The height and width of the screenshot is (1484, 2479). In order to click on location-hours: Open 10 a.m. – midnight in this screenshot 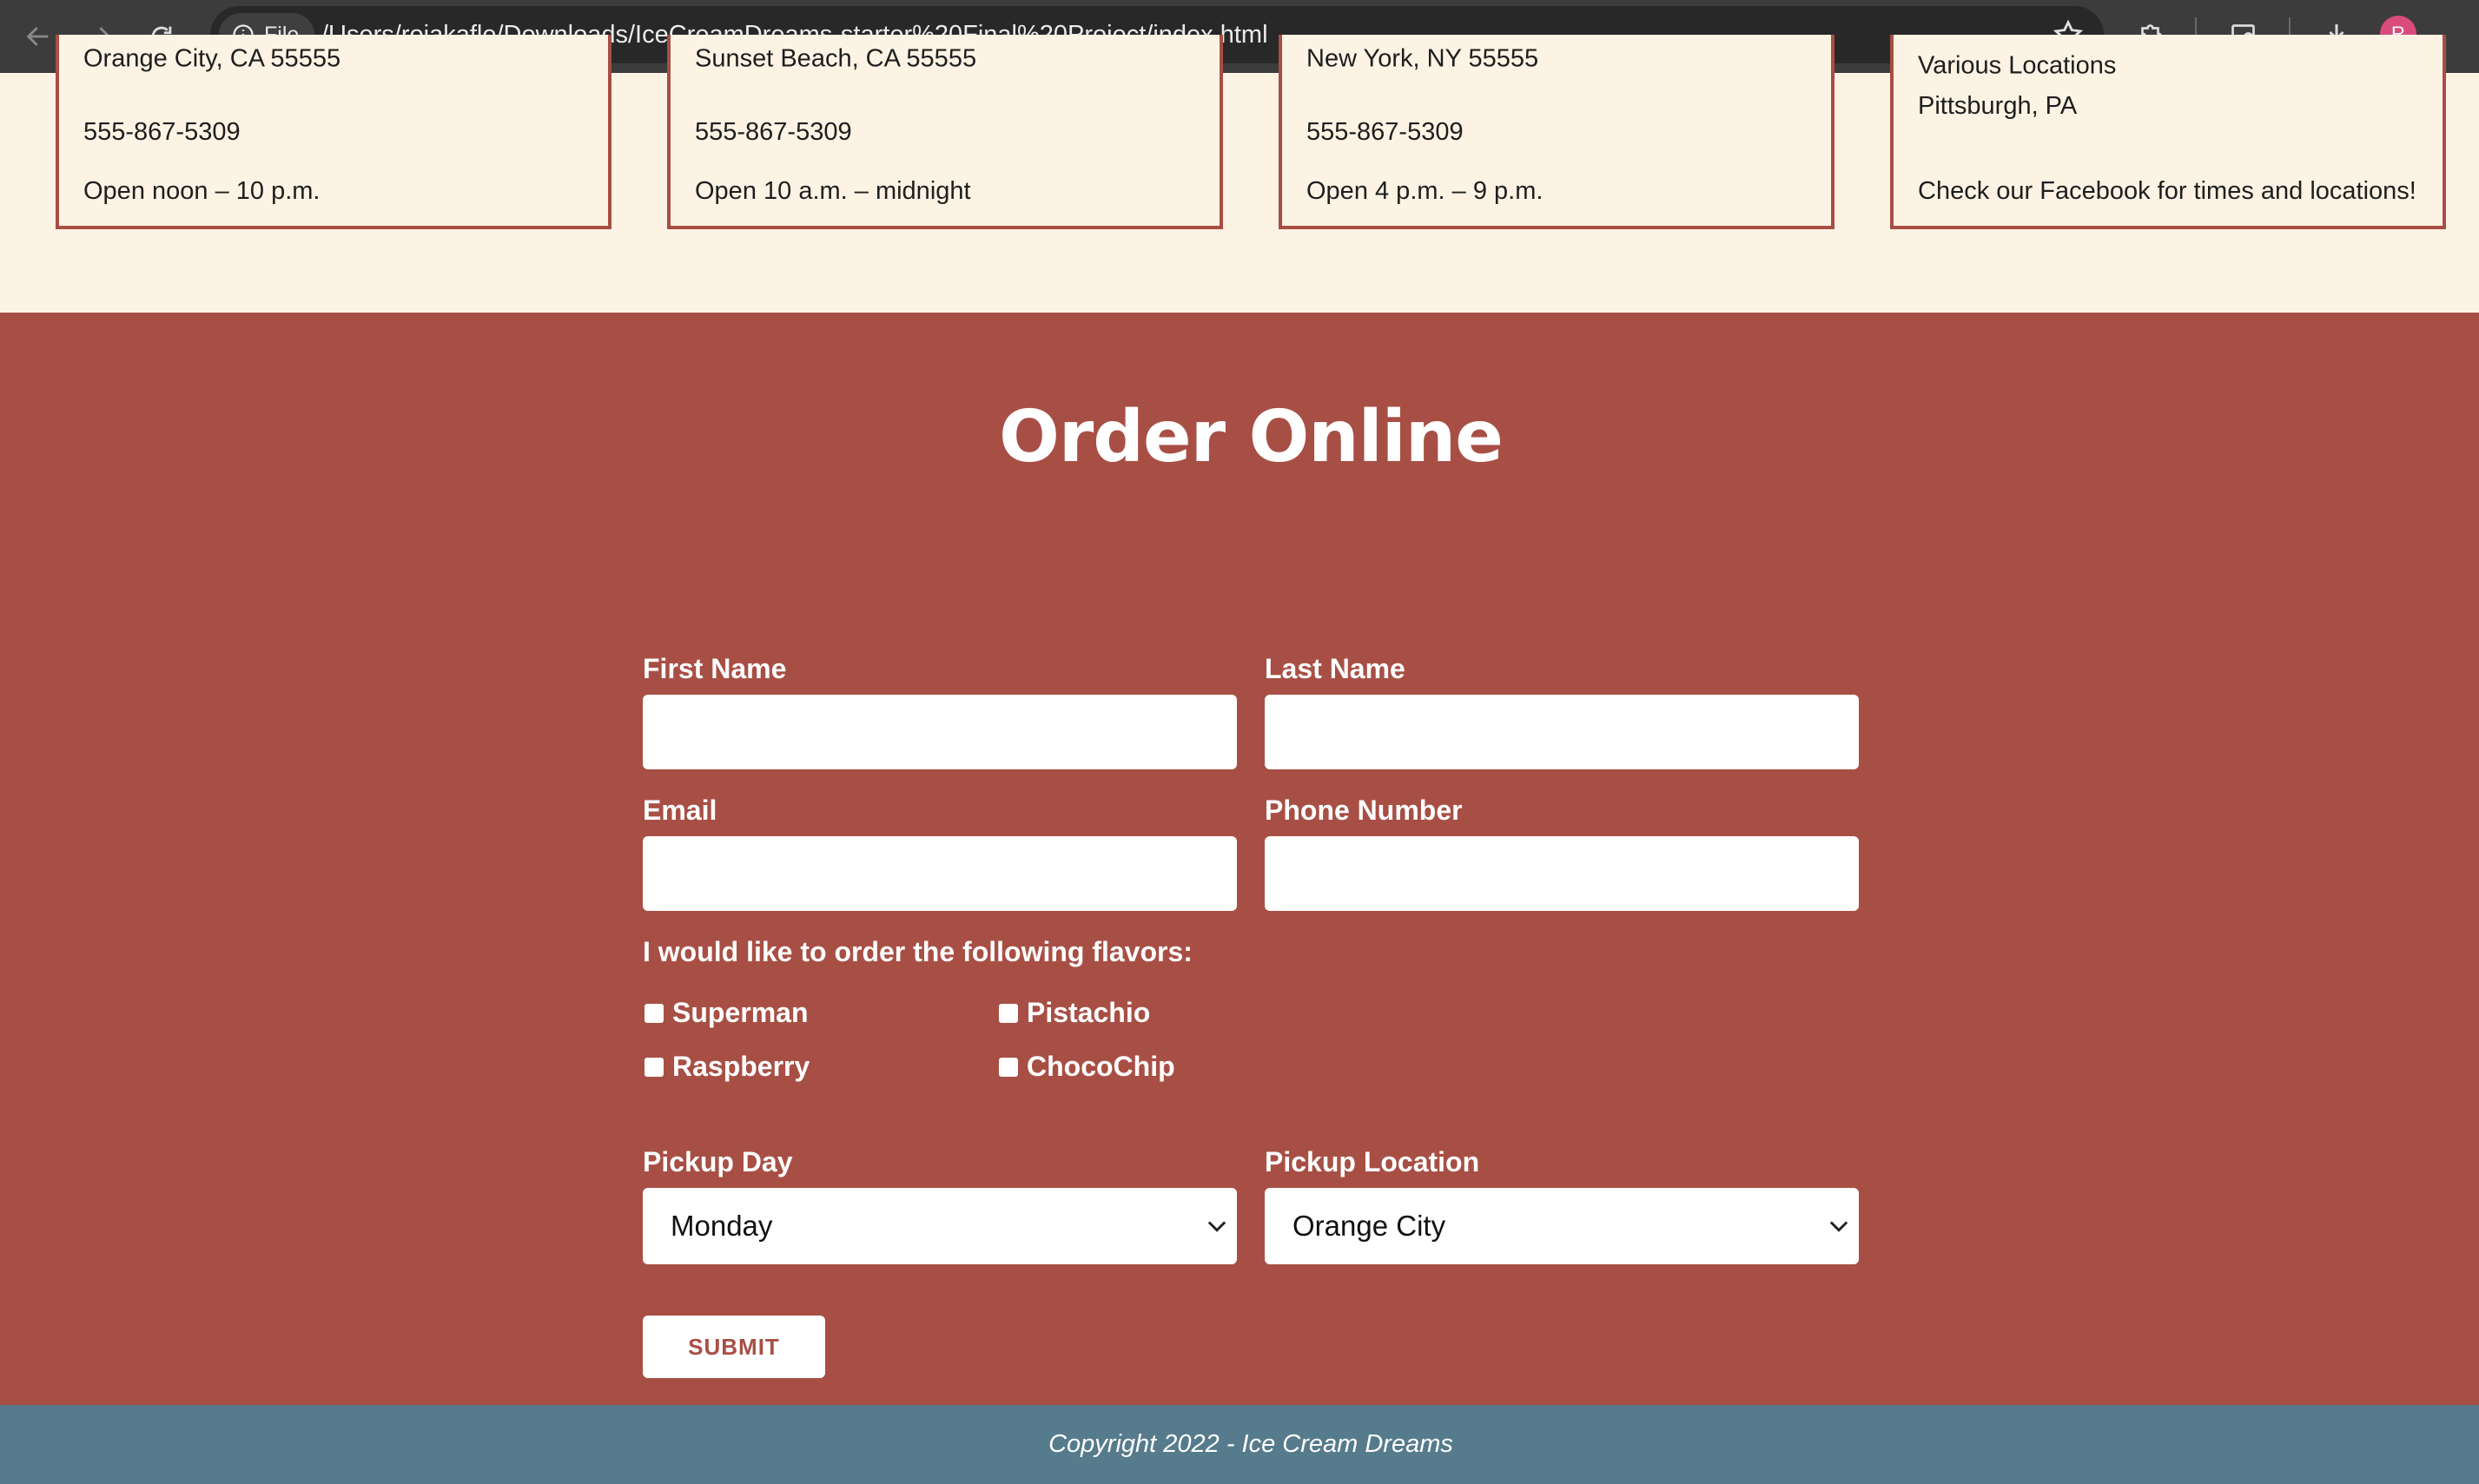, I will do `click(833, 191)`.